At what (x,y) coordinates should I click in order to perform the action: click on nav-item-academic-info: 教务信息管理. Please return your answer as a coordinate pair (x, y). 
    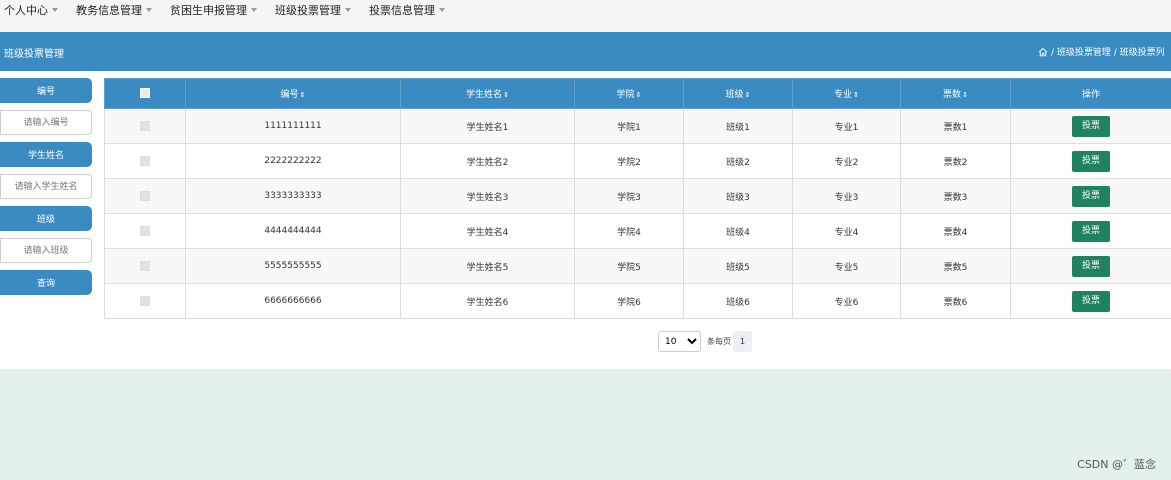
    Looking at the image, I should click on (114, 10).